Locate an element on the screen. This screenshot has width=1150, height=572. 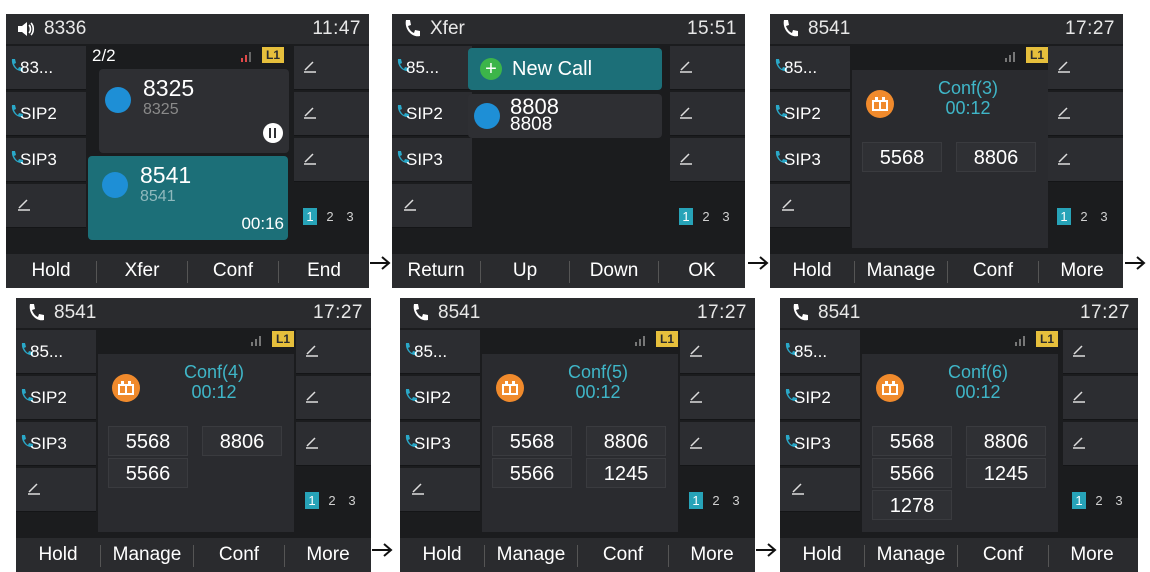
conference-member: 1278 is located at coordinates (912, 505).